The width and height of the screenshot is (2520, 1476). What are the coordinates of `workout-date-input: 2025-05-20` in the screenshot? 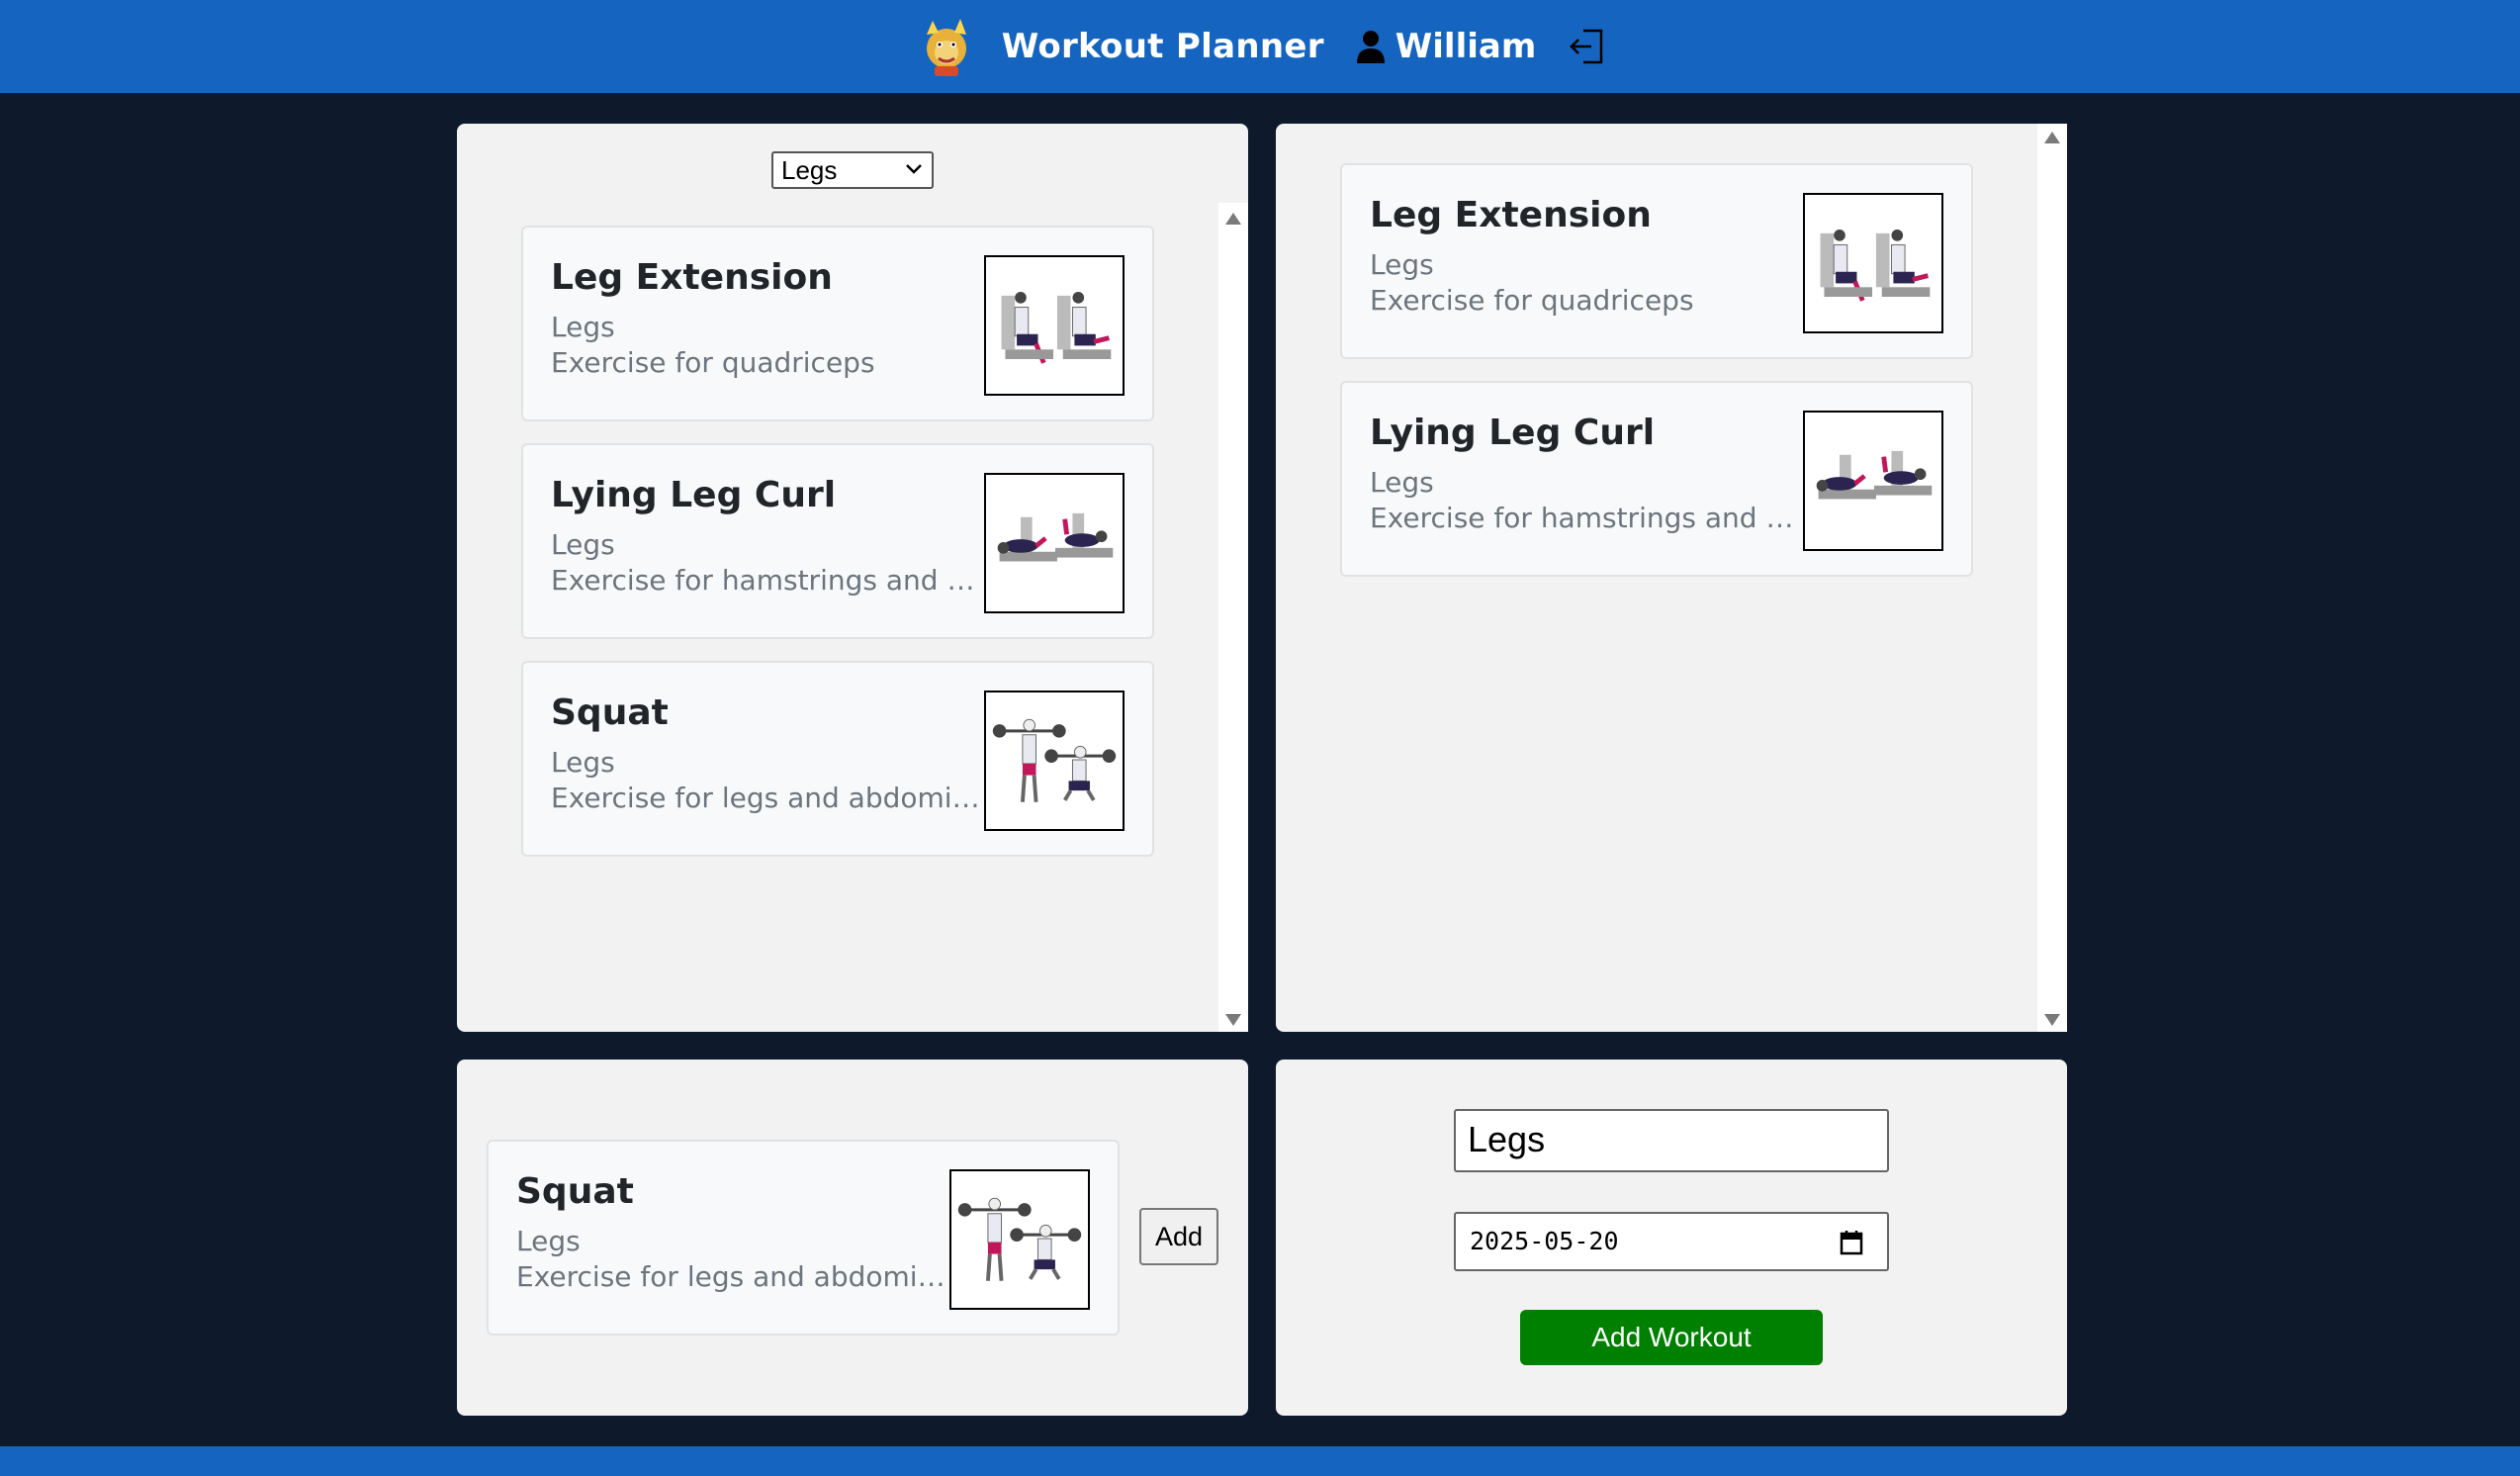 It's located at (1671, 1241).